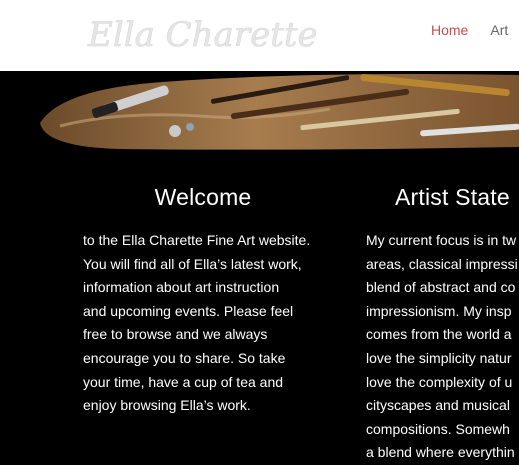 Image resolution: width=519 pixels, height=465 pixels. What do you see at coordinates (197, 240) in the screenshot?
I see `welcome-line: to the Ella Charette Fine Art website.` at bounding box center [197, 240].